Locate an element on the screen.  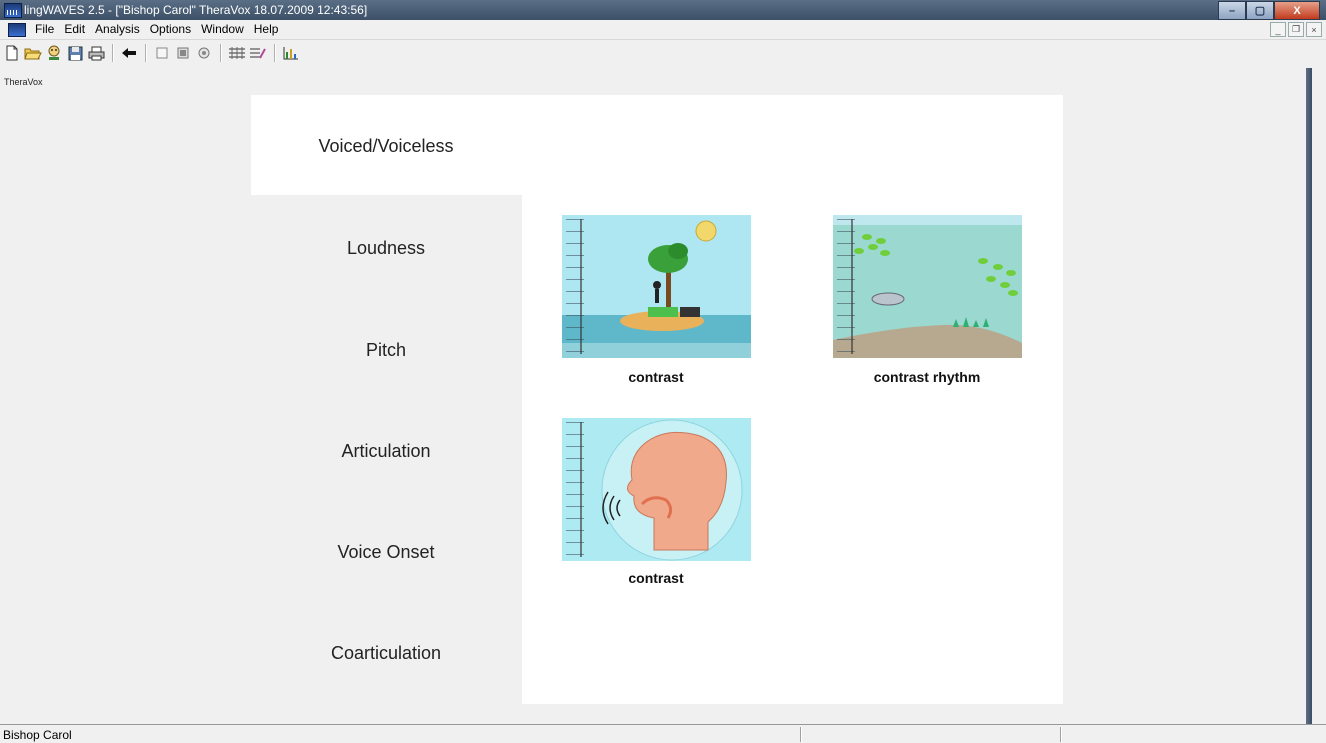
mdi-controls: _ ❐ × is located at coordinates (1296, 29).